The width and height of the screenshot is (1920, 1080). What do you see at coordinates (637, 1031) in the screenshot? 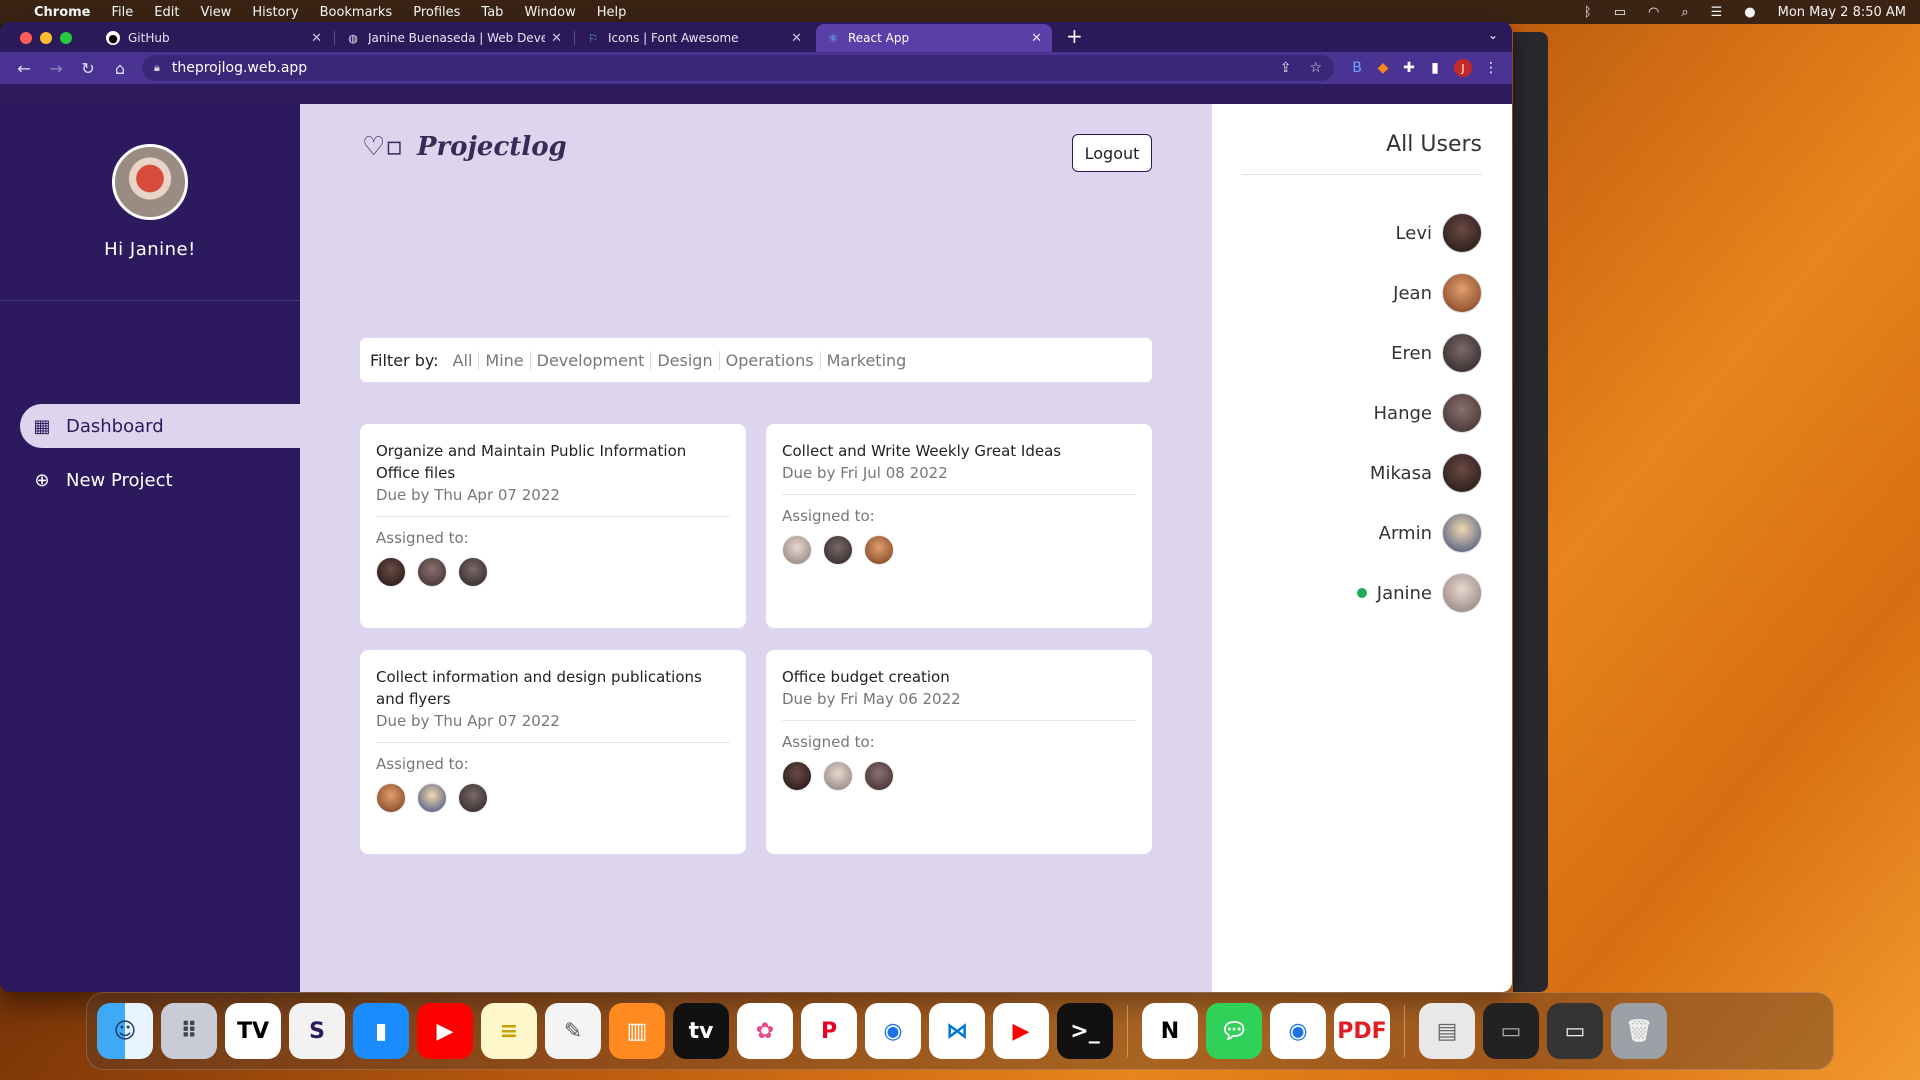
I see `books-icon: ▥` at bounding box center [637, 1031].